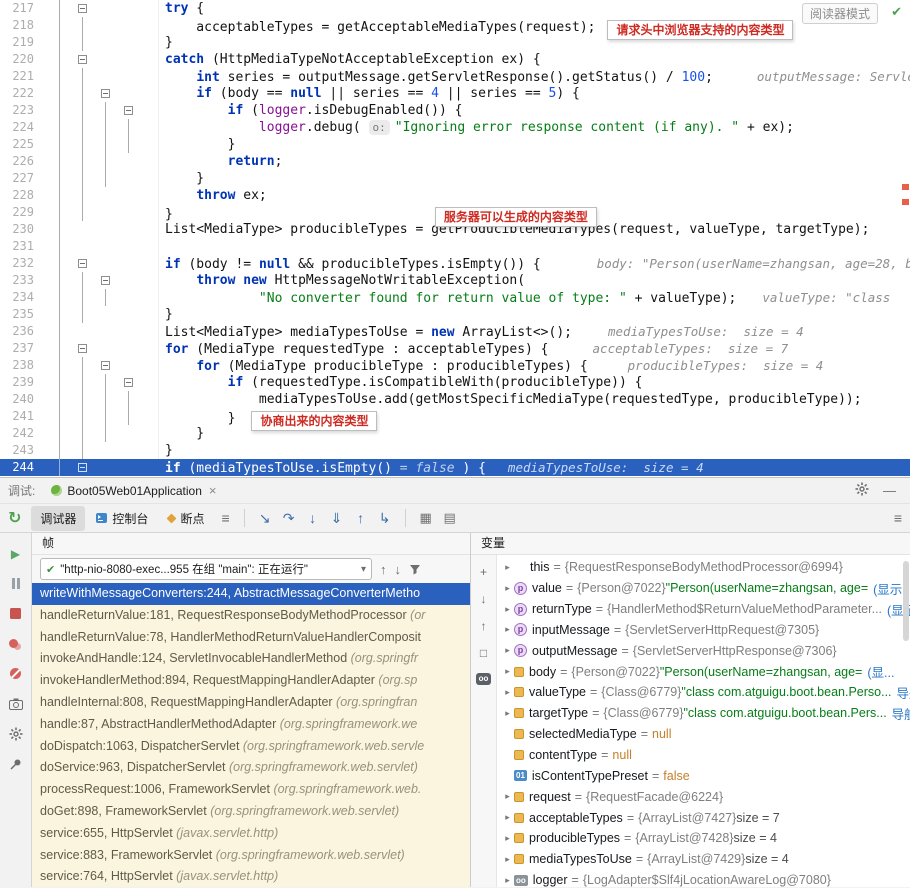 The height and width of the screenshot is (888, 910). Describe the element at coordinates (265, 518) in the screenshot. I see `show-execution-point-button: ↘` at that location.